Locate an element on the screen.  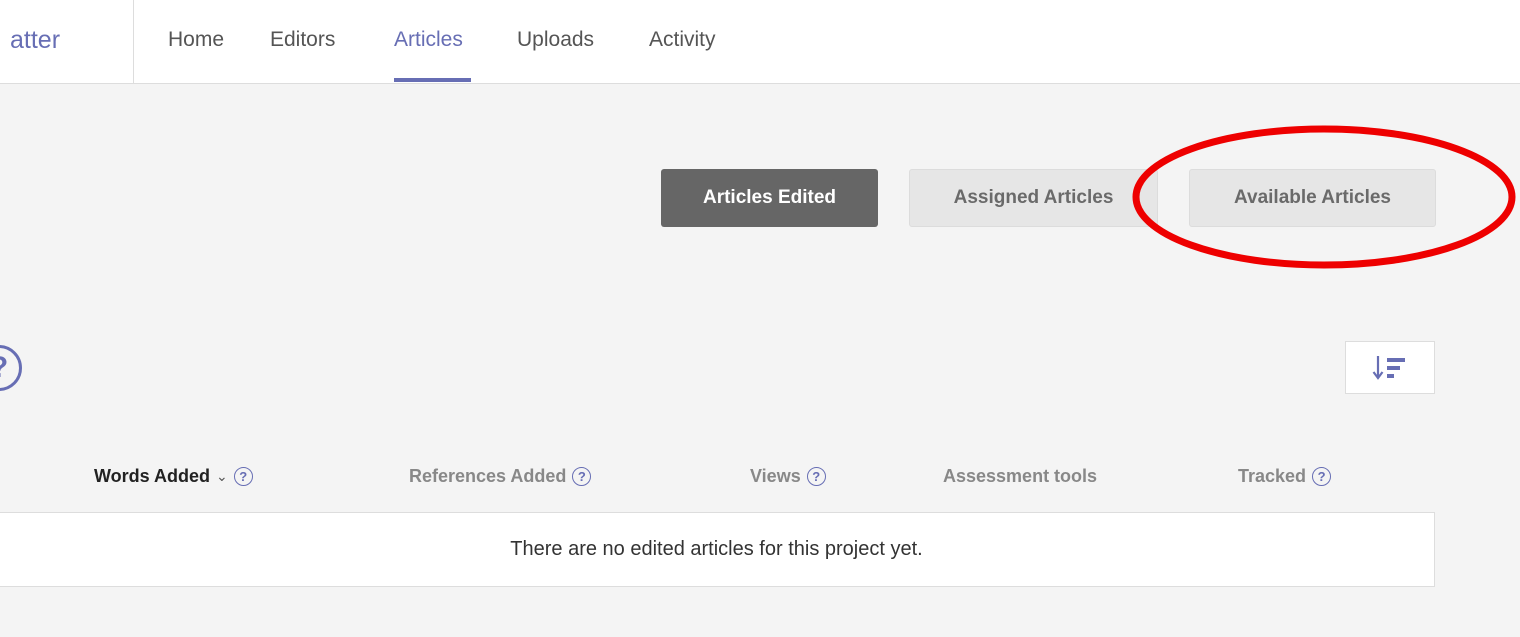
column-header-views: Views ? is located at coordinates (788, 476).